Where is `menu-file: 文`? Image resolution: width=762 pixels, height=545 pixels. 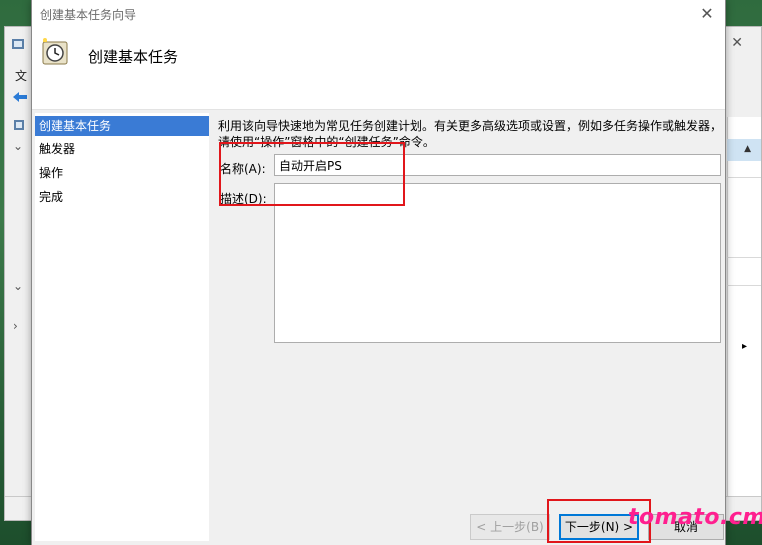
menu-file: 文 is located at coordinates (21, 75).